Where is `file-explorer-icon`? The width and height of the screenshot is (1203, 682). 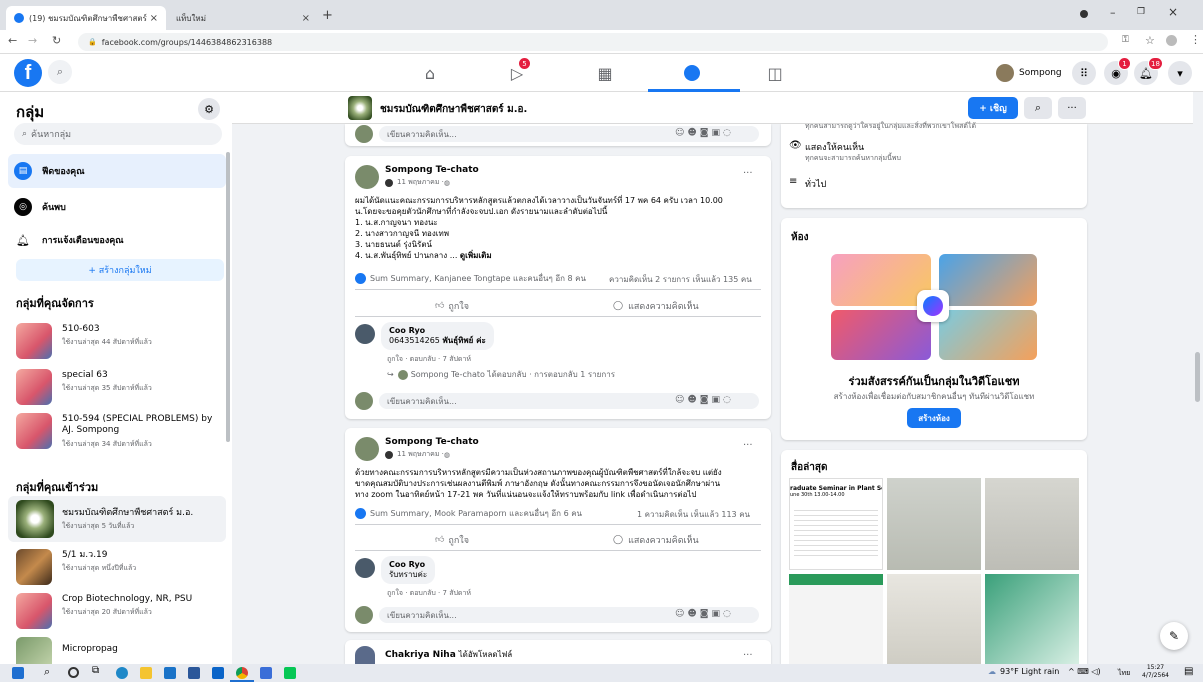 file-explorer-icon is located at coordinates (146, 673).